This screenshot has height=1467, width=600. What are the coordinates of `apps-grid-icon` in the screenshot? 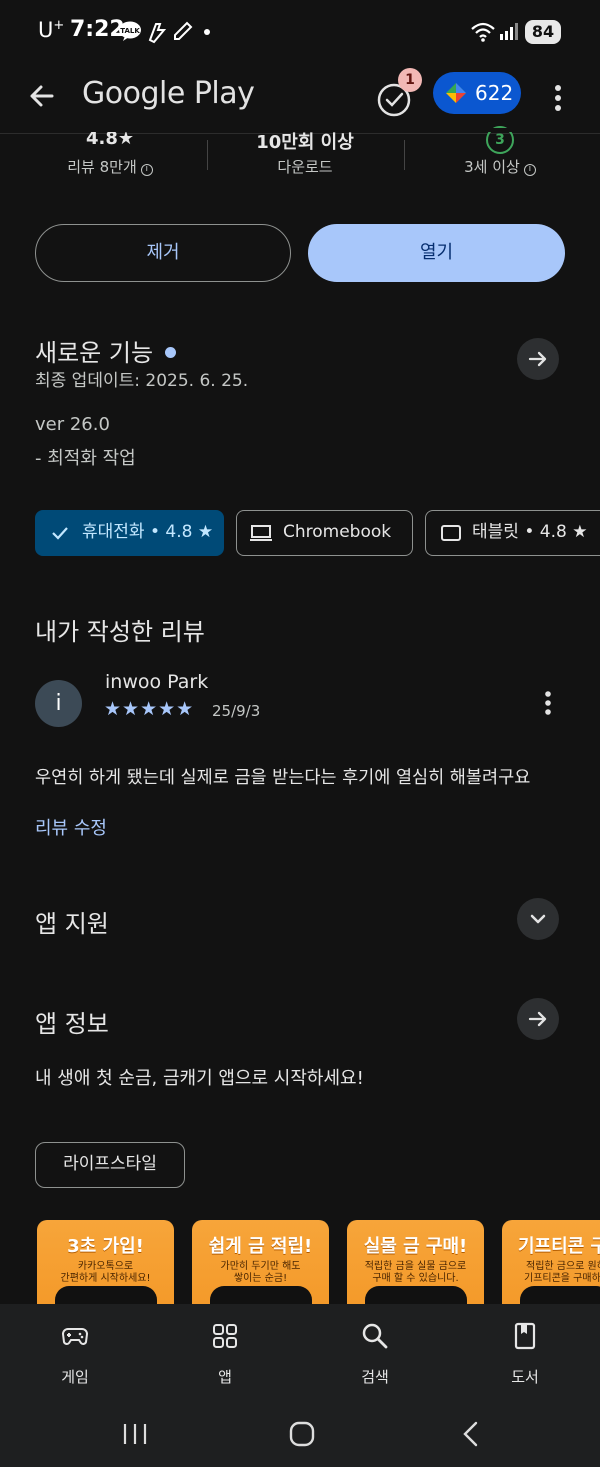 It's located at (225, 1336).